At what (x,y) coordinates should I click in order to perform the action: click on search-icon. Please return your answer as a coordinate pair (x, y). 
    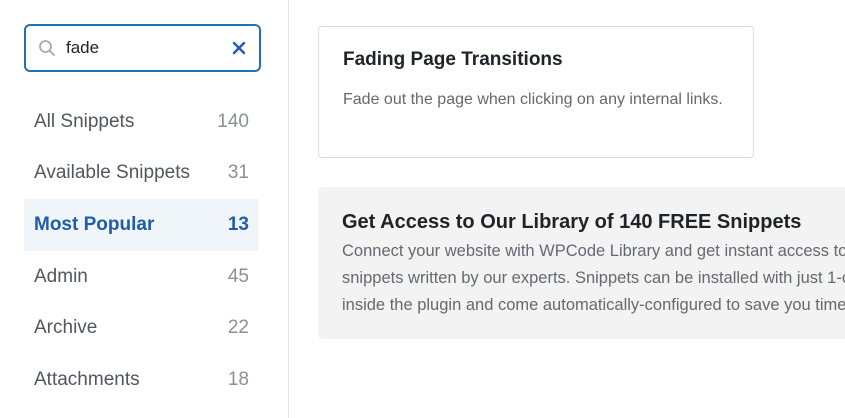
    Looking at the image, I should click on (47, 48).